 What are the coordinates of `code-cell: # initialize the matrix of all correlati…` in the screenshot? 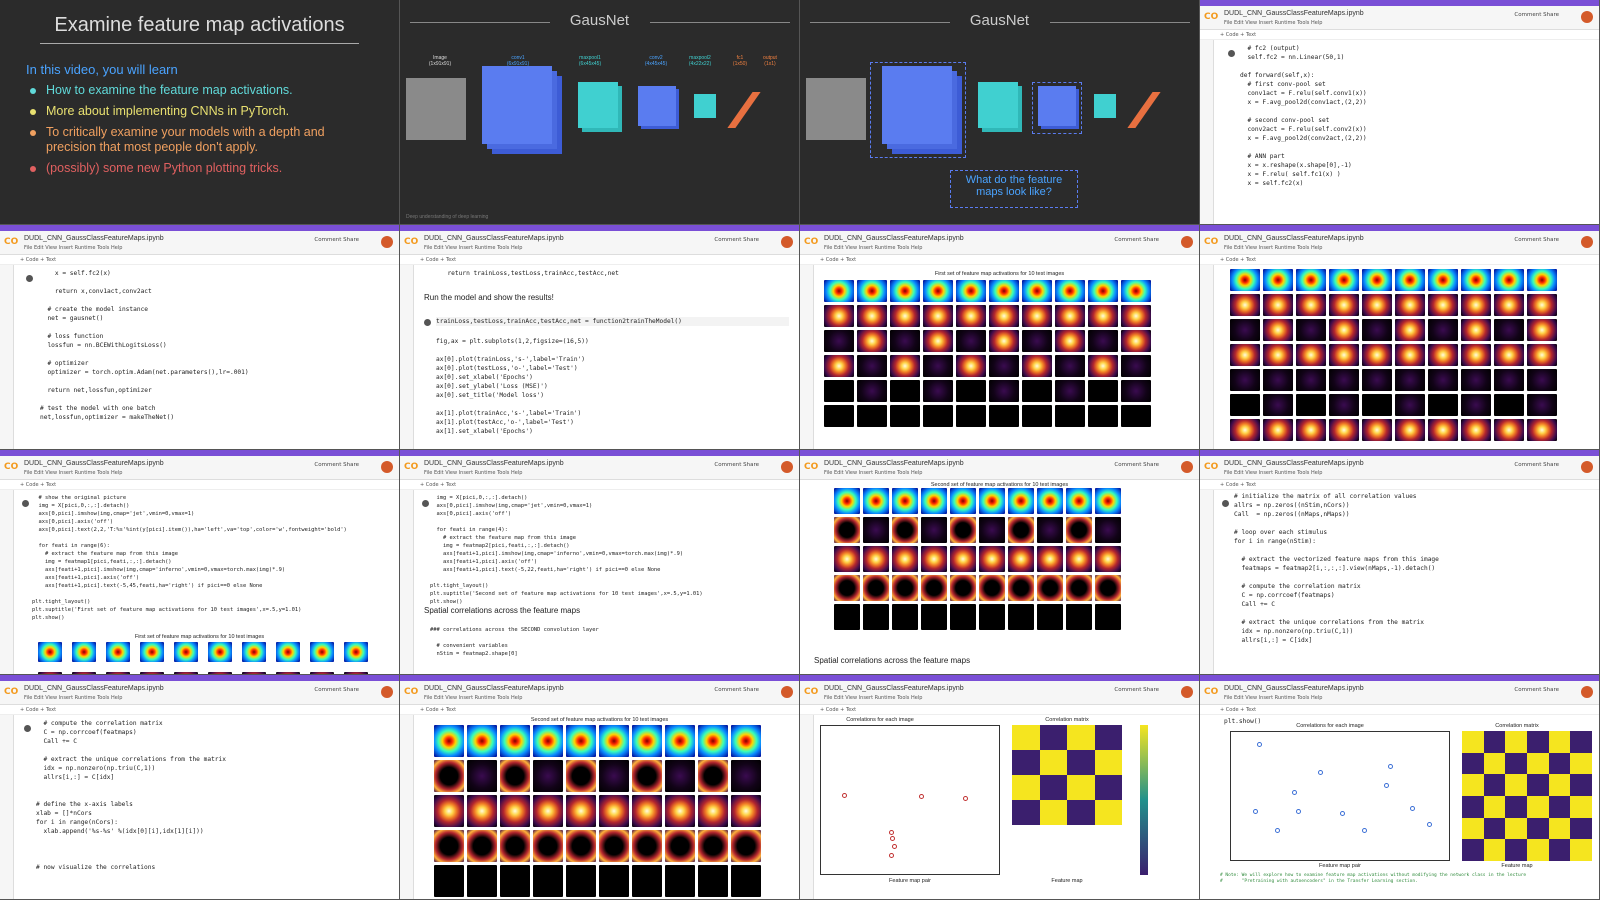 It's located at (1412, 568).